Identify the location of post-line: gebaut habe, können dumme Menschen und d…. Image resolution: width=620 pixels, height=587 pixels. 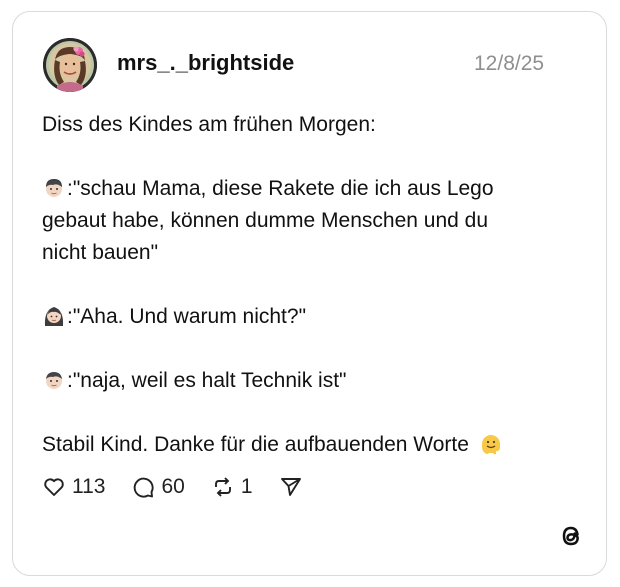
(265, 220).